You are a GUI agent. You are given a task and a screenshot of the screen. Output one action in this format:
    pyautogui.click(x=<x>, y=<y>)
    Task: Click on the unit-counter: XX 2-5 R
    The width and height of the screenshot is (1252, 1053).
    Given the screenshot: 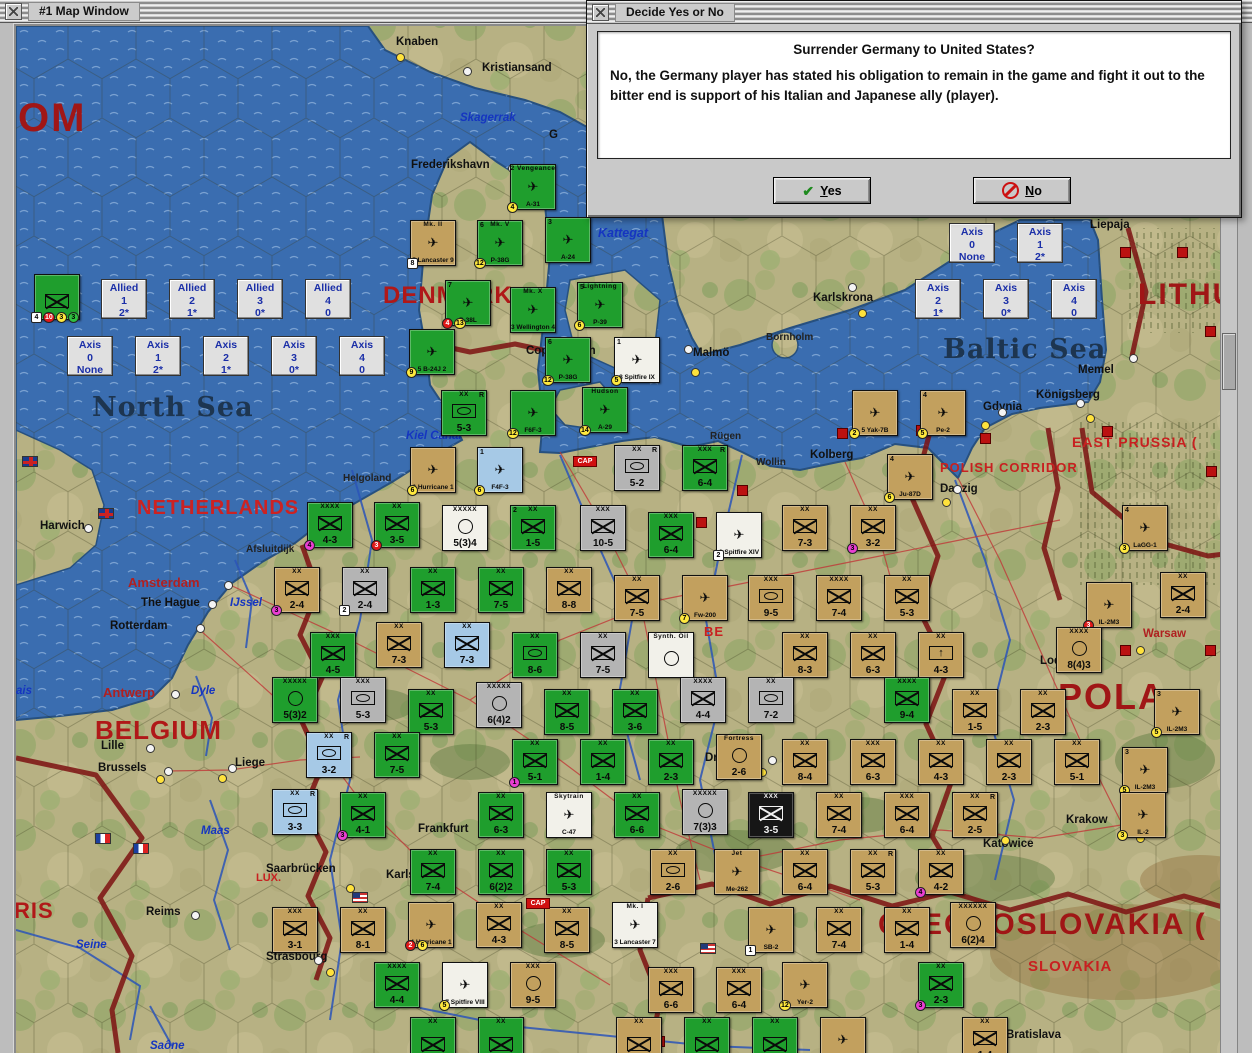 What is the action you would take?
    pyautogui.click(x=975, y=815)
    